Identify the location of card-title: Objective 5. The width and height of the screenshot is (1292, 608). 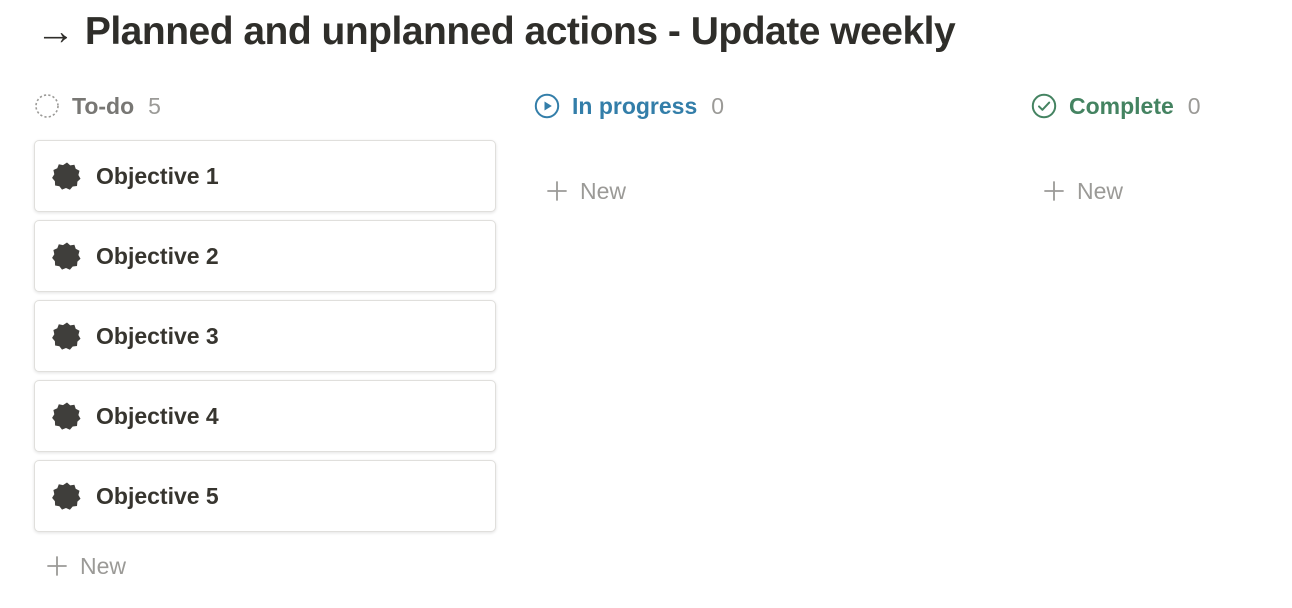
(157, 495).